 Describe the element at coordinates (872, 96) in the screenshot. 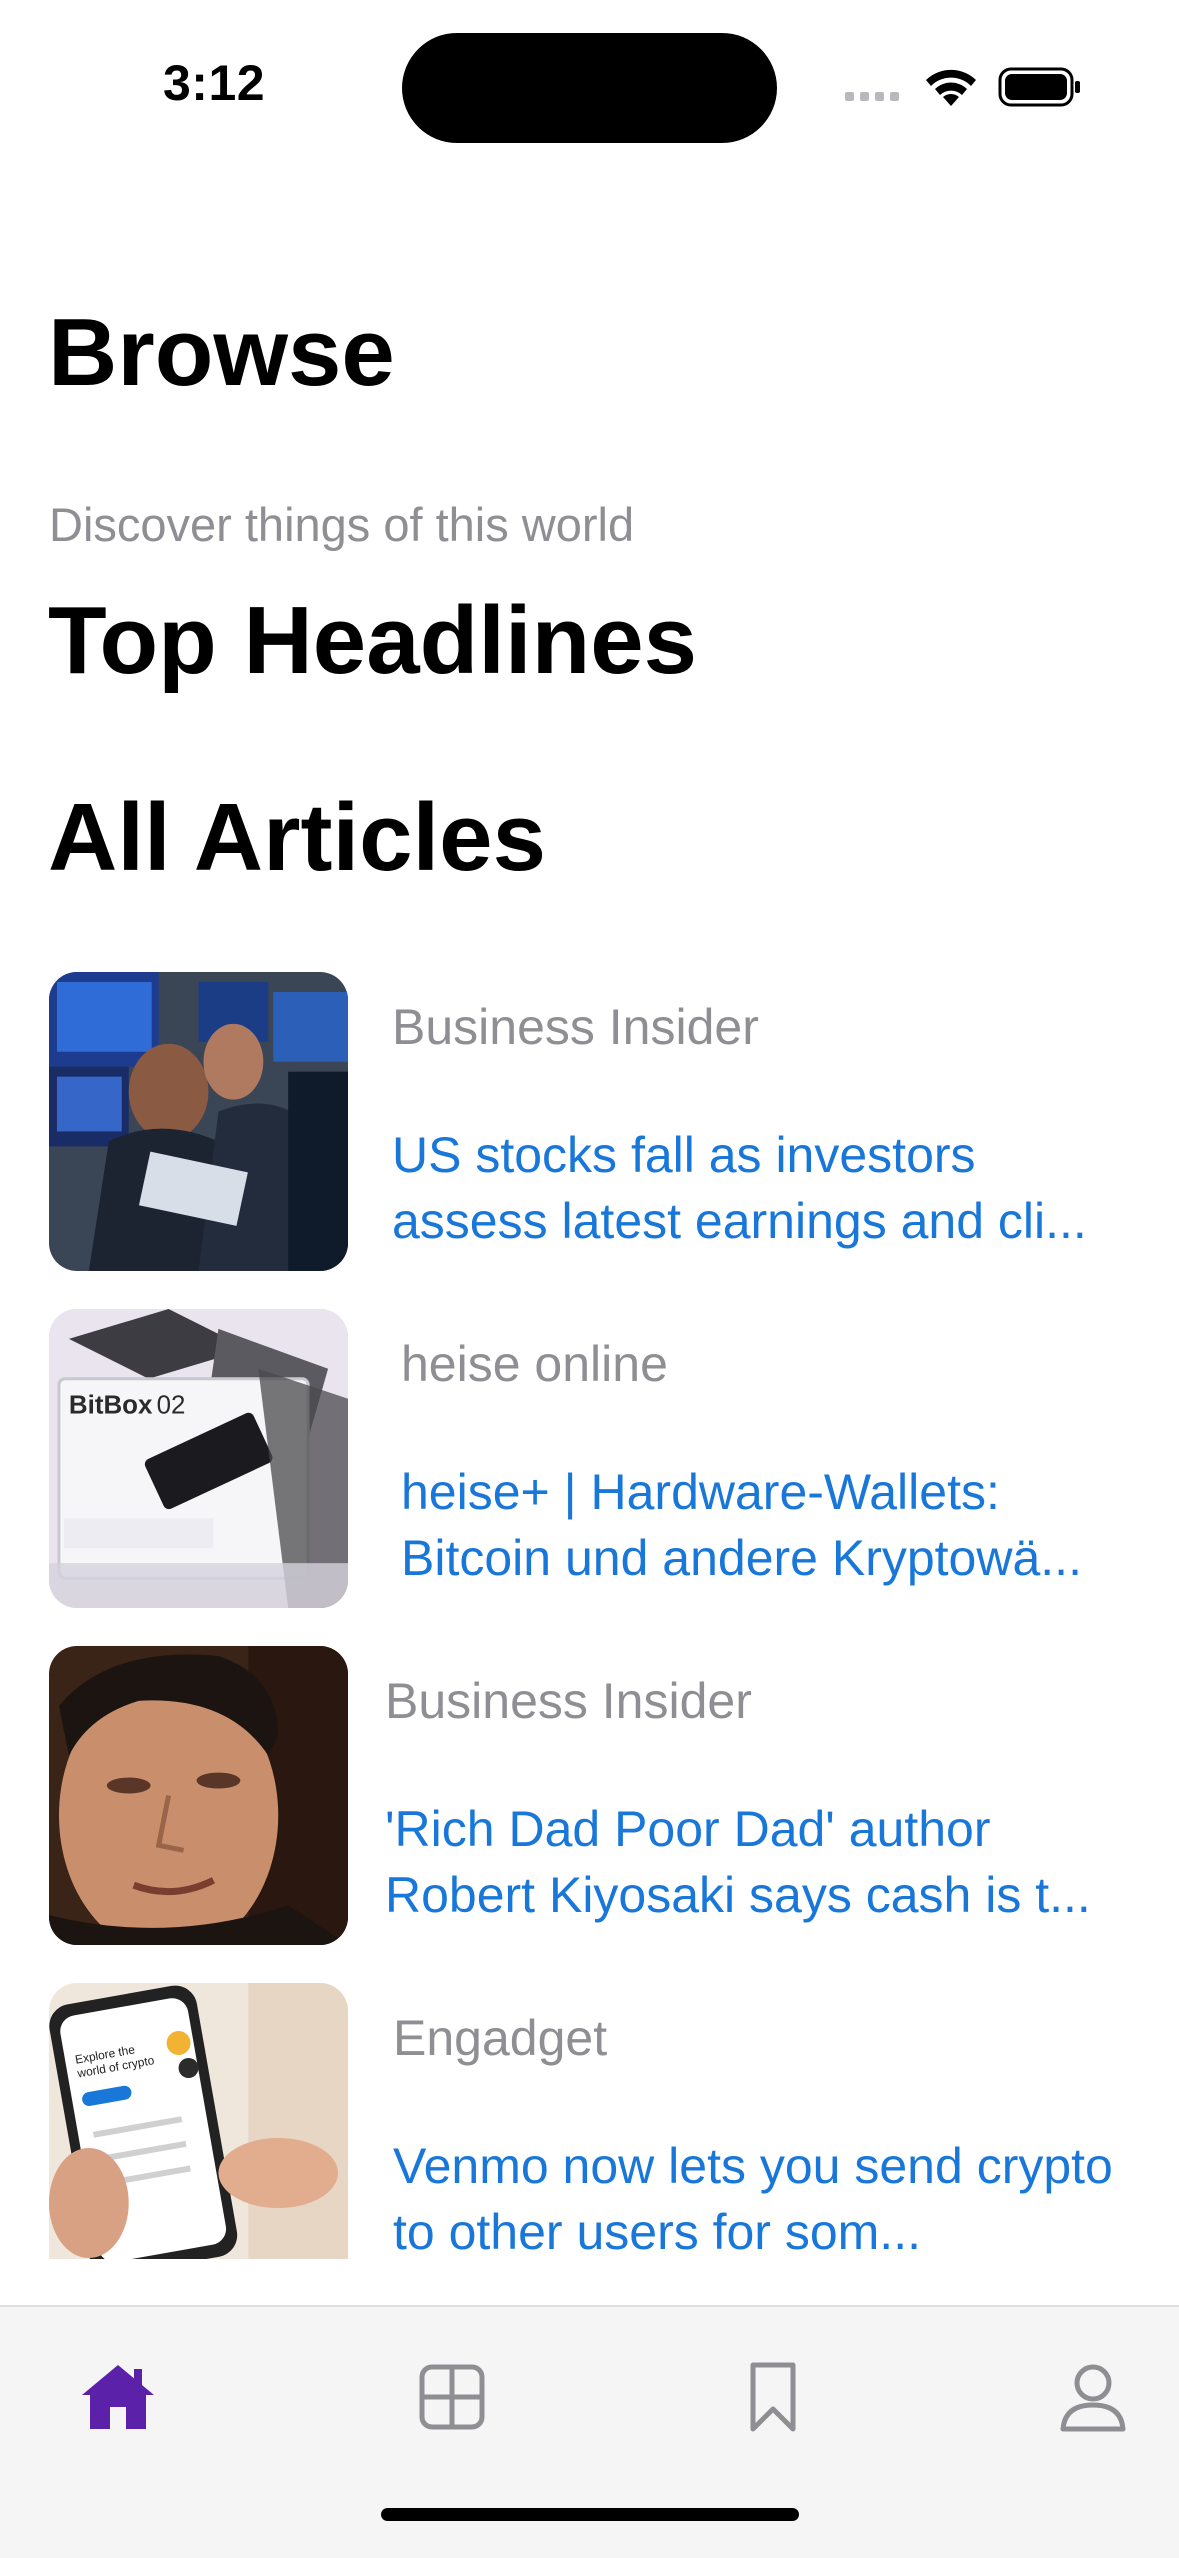

I see `cellular-signal-icon` at that location.